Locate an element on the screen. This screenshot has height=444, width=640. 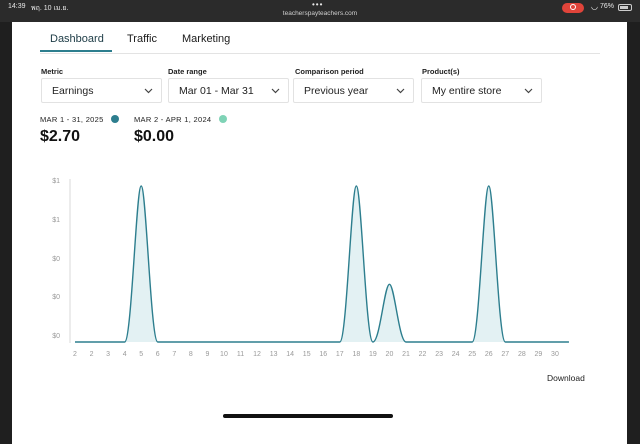
x-tick-label: 28 is located at coordinates (522, 354).